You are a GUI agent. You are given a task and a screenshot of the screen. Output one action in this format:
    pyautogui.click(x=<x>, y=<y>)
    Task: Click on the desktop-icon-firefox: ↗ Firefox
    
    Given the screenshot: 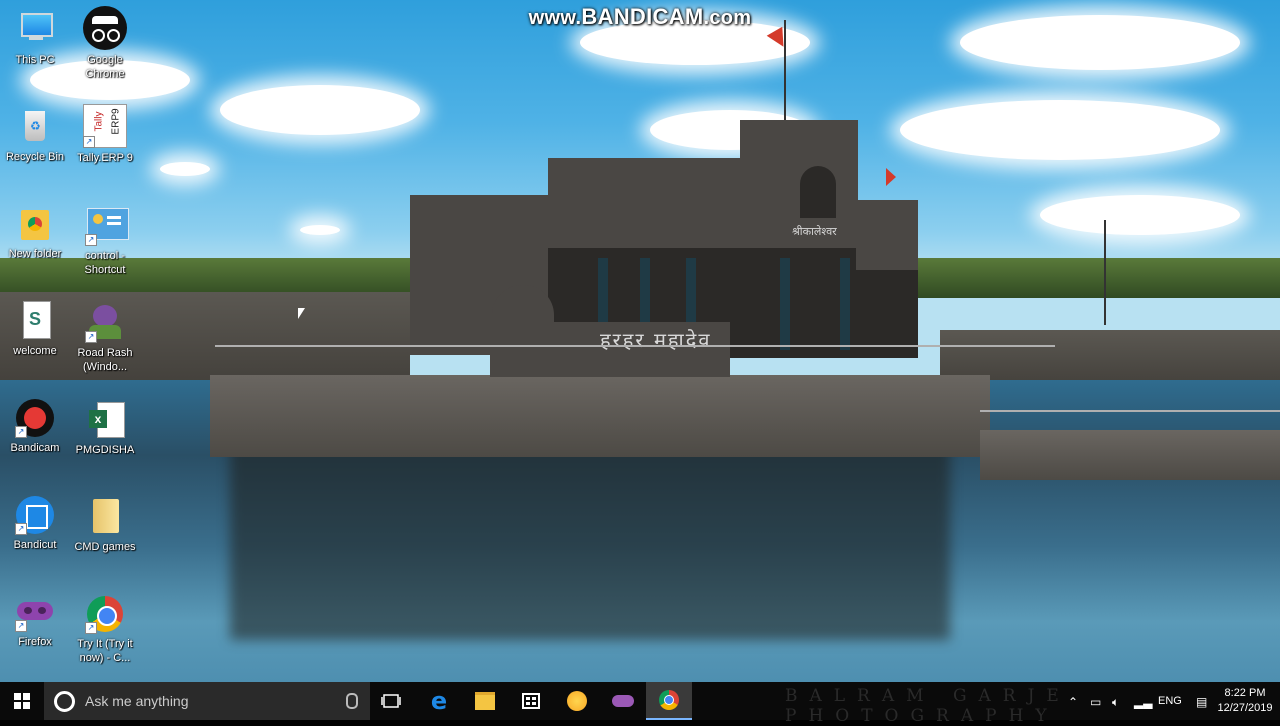 What is the action you would take?
    pyautogui.click(x=35, y=620)
    